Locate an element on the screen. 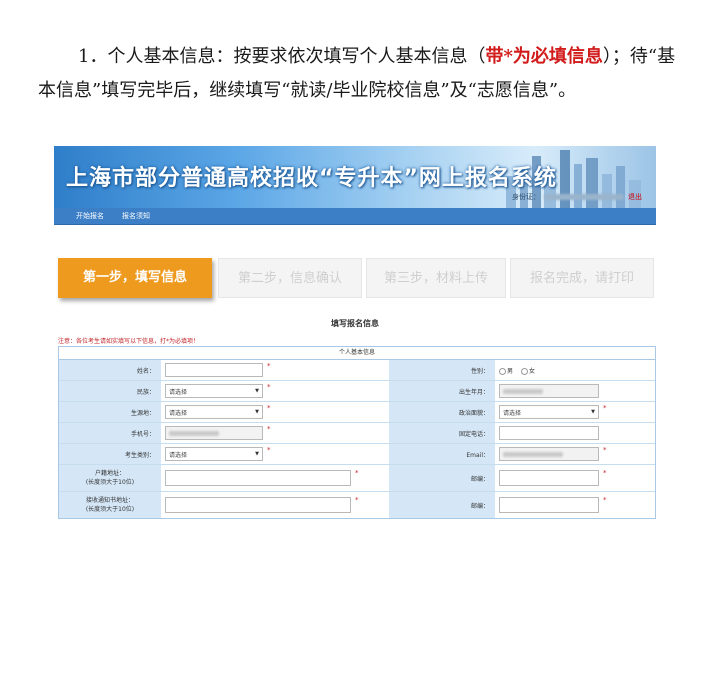  instruction-text-part1: 1．个人基本信息：按要求依次填写个人基本信息（ is located at coordinates (282, 56).